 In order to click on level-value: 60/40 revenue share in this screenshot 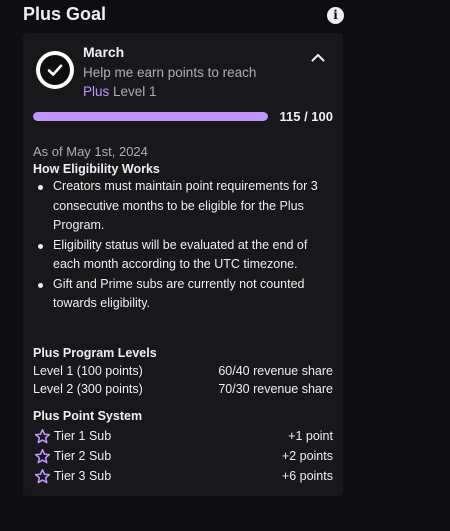, I will do `click(275, 371)`.